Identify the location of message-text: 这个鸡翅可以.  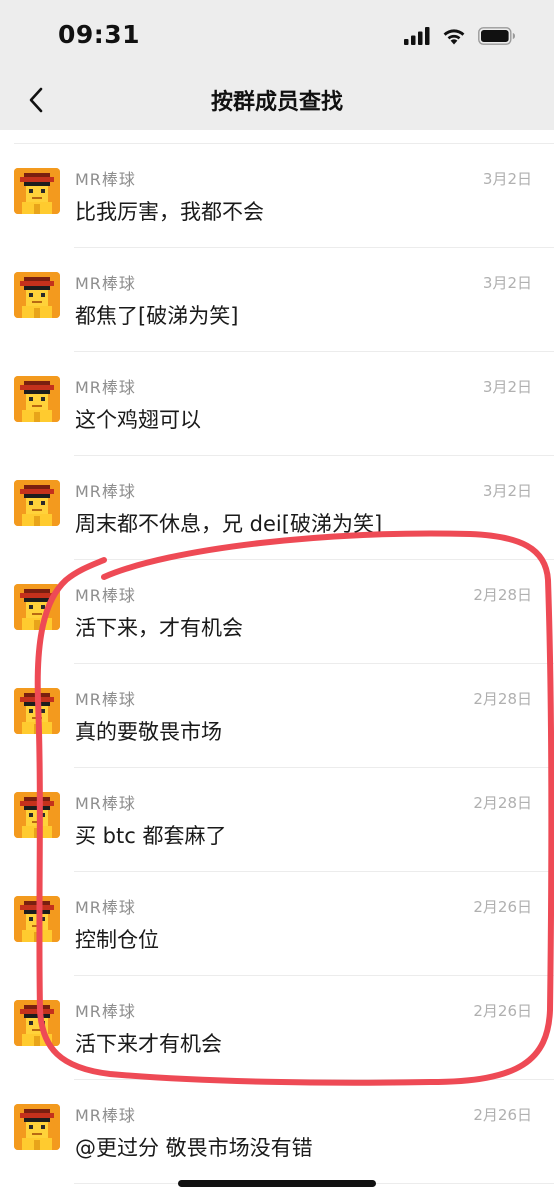
(138, 420).